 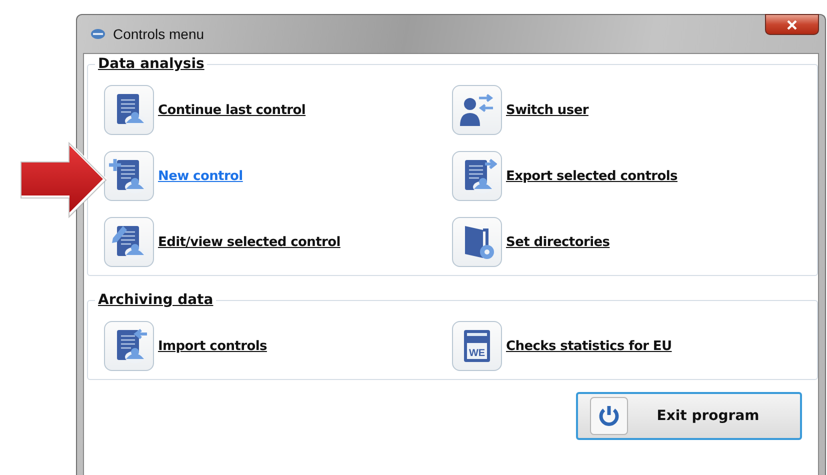 What do you see at coordinates (609, 416) in the screenshot?
I see `power-icon` at bounding box center [609, 416].